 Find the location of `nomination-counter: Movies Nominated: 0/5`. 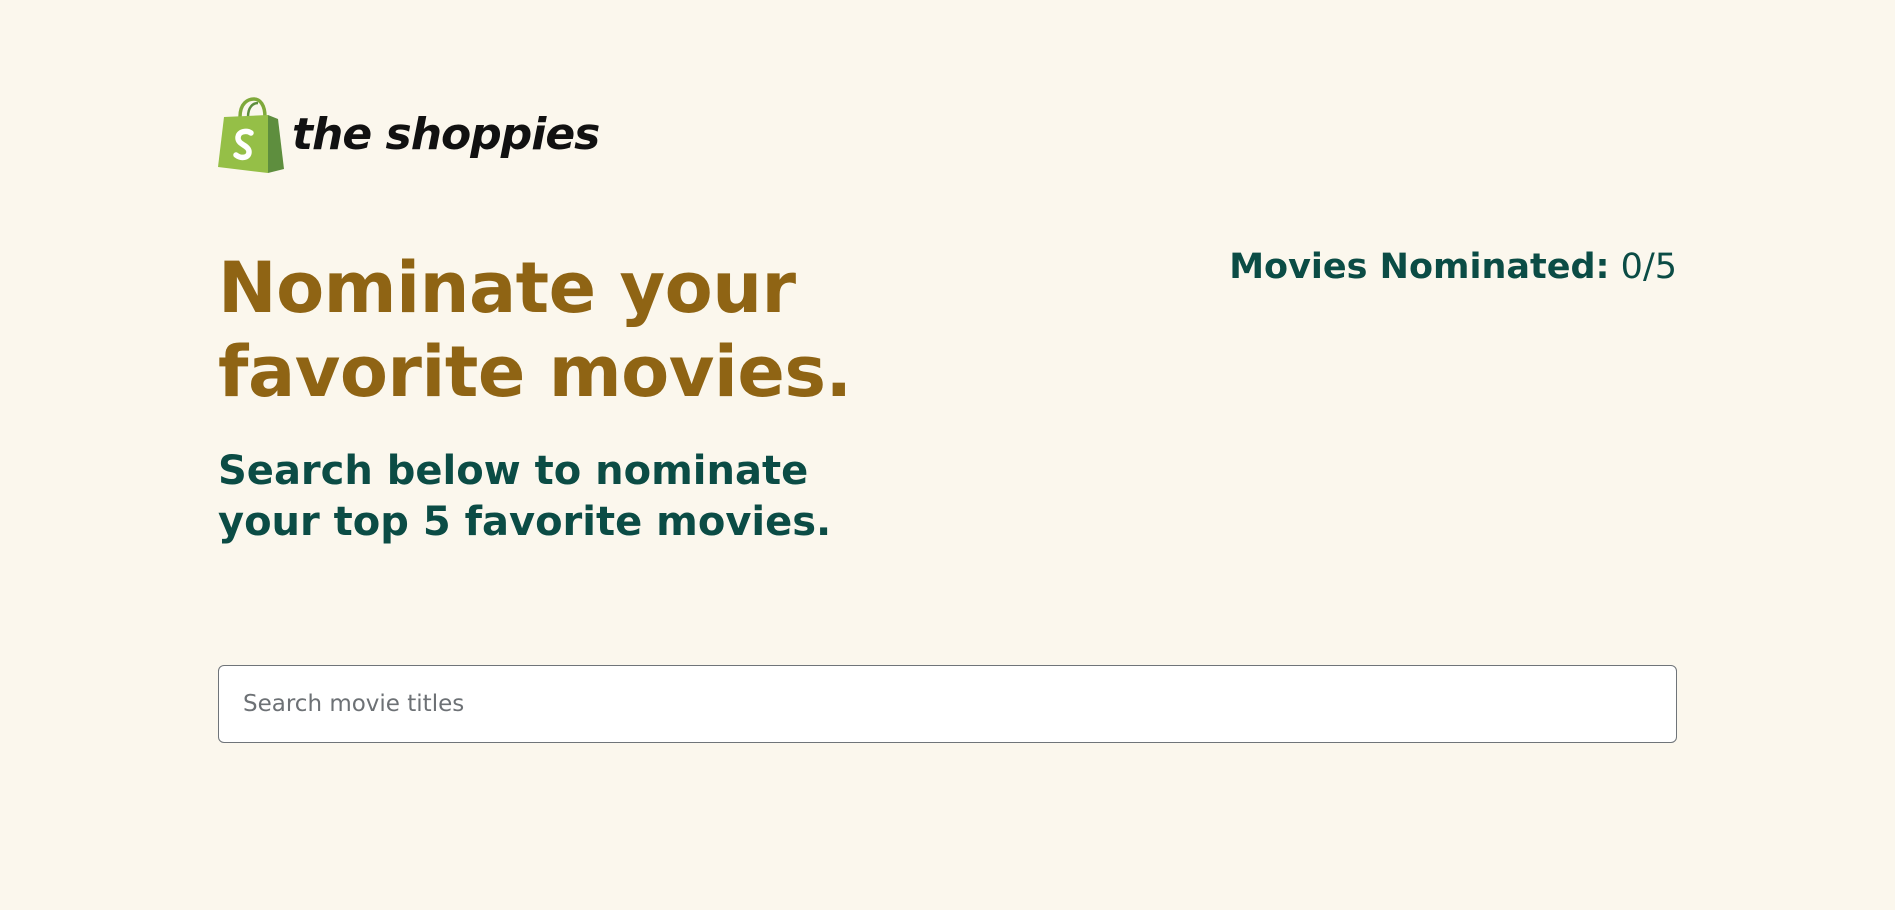

nomination-counter: Movies Nominated: 0/5 is located at coordinates (1453, 267).